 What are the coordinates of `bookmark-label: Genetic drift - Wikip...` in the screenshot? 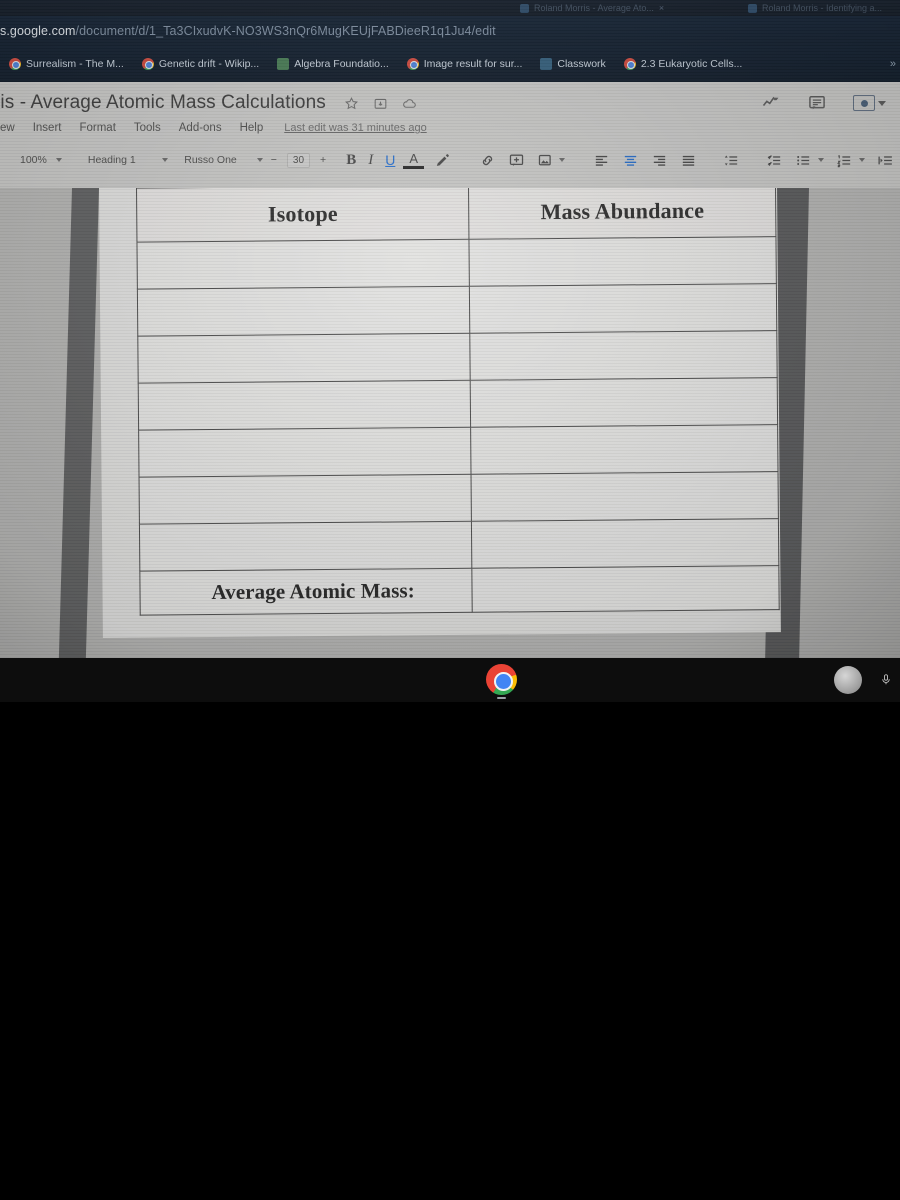 It's located at (209, 64).